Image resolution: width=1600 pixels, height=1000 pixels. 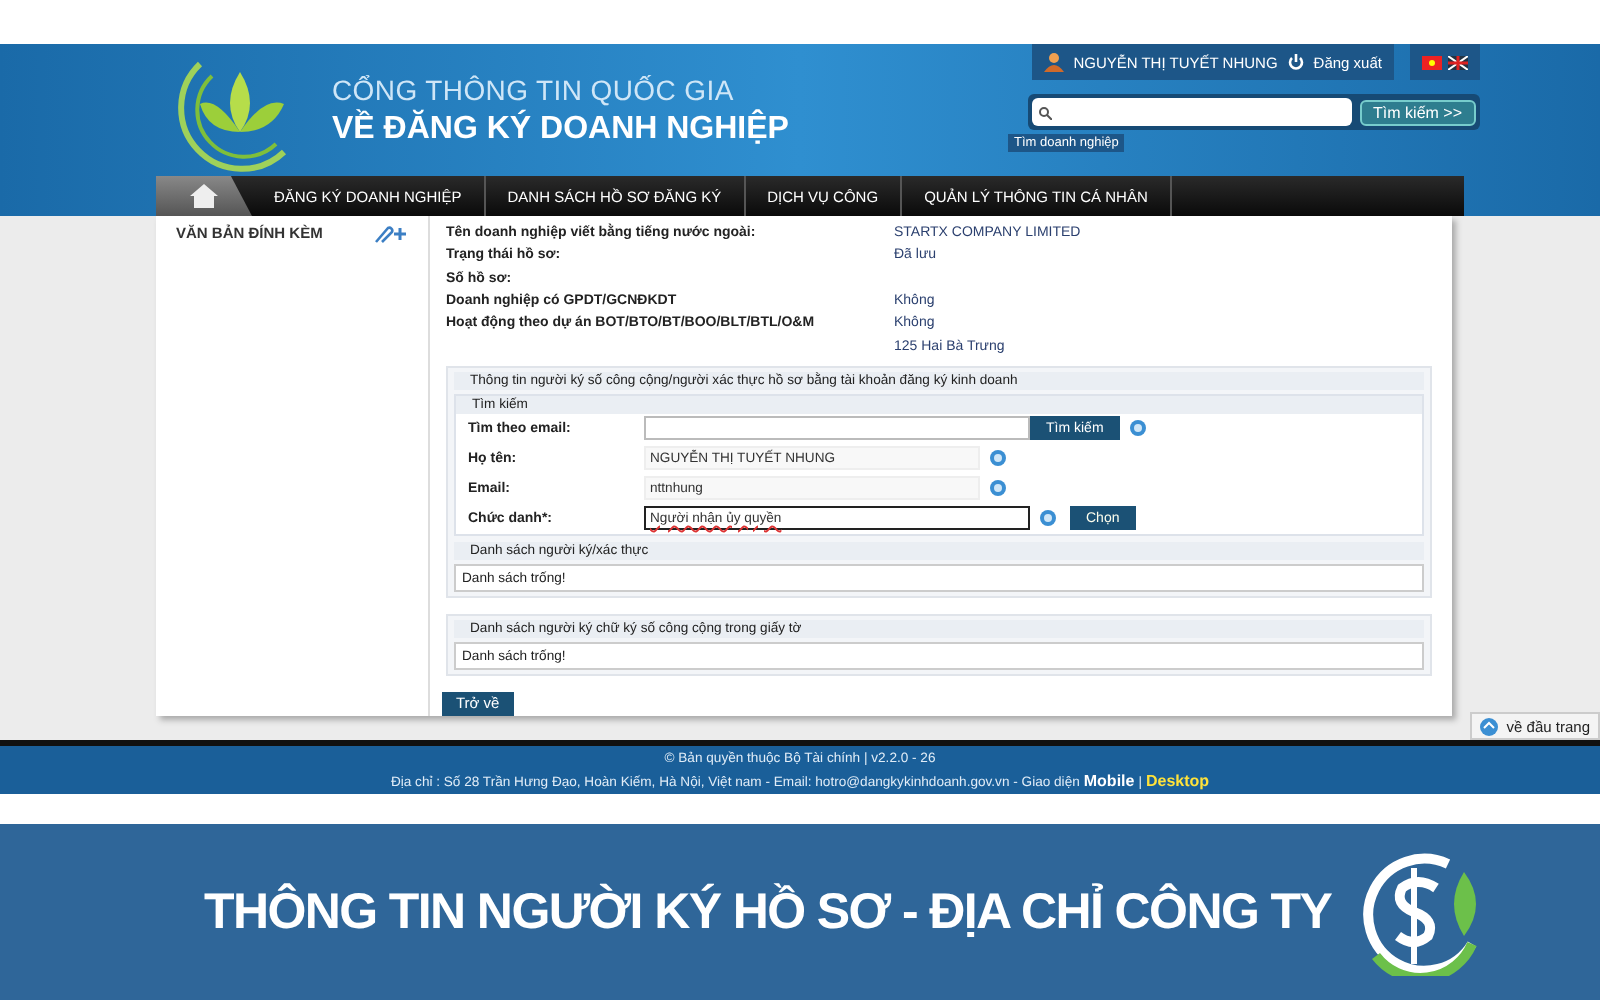 What do you see at coordinates (1295, 62) in the screenshot?
I see `power-icon` at bounding box center [1295, 62].